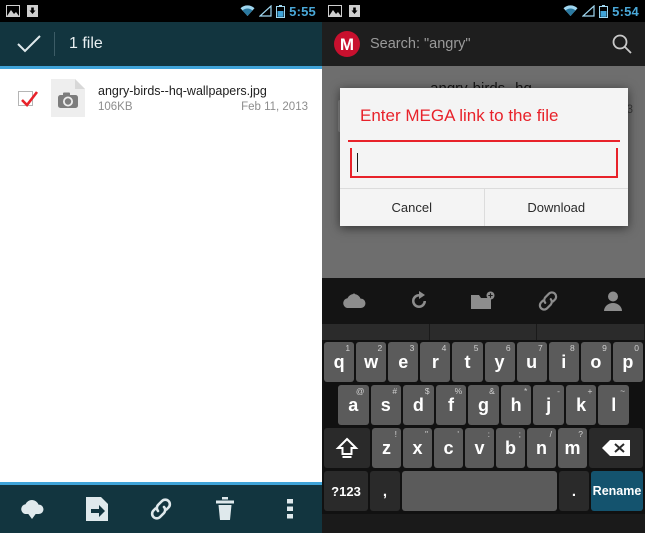 Image resolution: width=645 pixels, height=533 pixels. I want to click on key-q: 1q, so click(339, 362).